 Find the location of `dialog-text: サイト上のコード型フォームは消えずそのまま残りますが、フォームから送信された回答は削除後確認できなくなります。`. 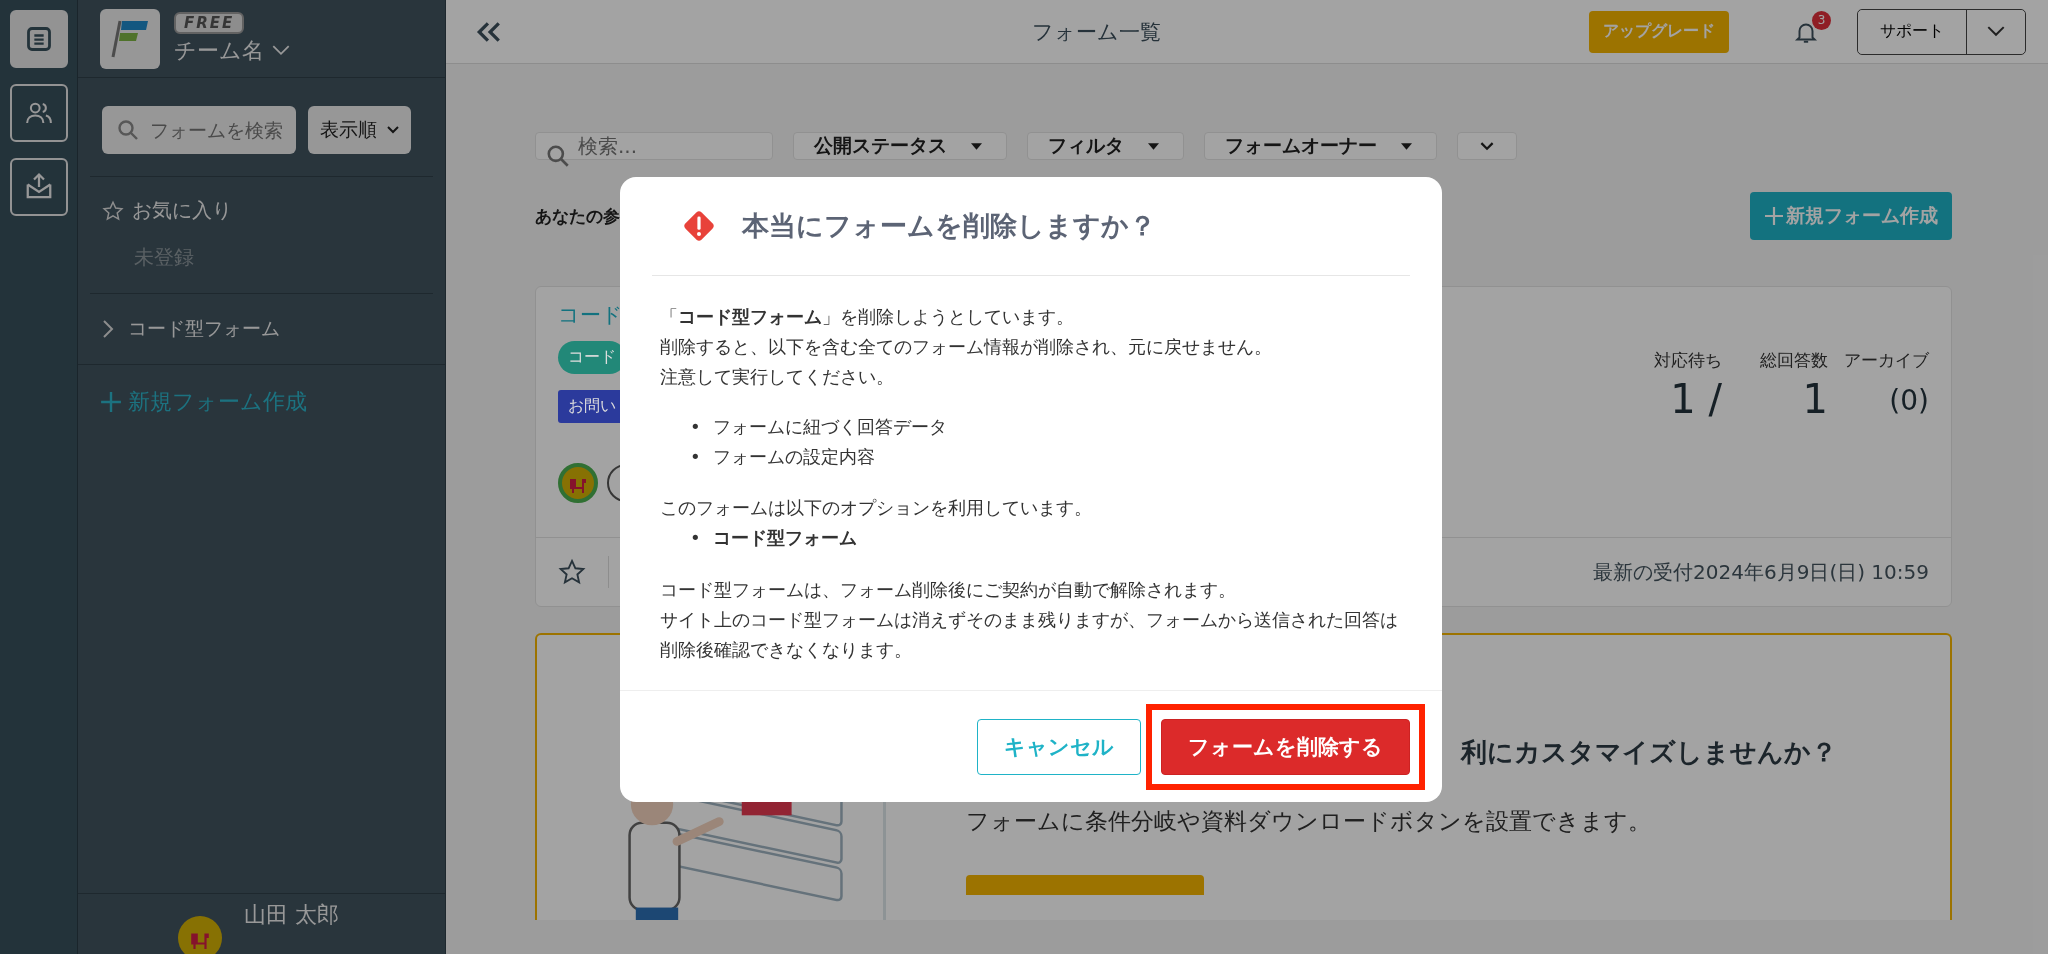

dialog-text: サイト上のコード型フォームは消えずそのまま残りますが、フォームから送信された回答は削除後確認できなくなります。 is located at coordinates (1029, 635).